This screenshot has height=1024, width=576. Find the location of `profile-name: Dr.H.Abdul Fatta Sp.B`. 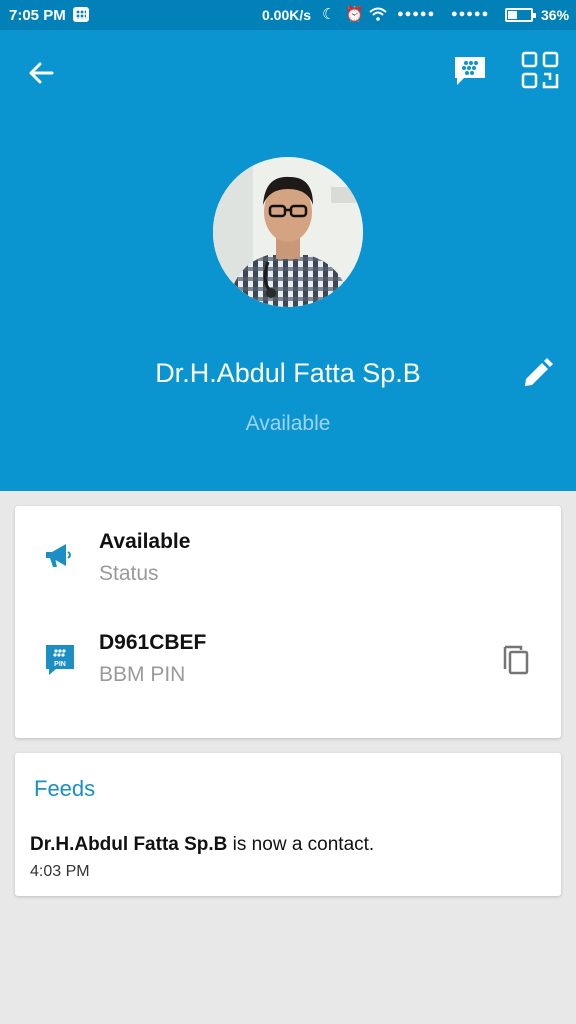

profile-name: Dr.H.Abdul Fatta Sp.B is located at coordinates (288, 373).